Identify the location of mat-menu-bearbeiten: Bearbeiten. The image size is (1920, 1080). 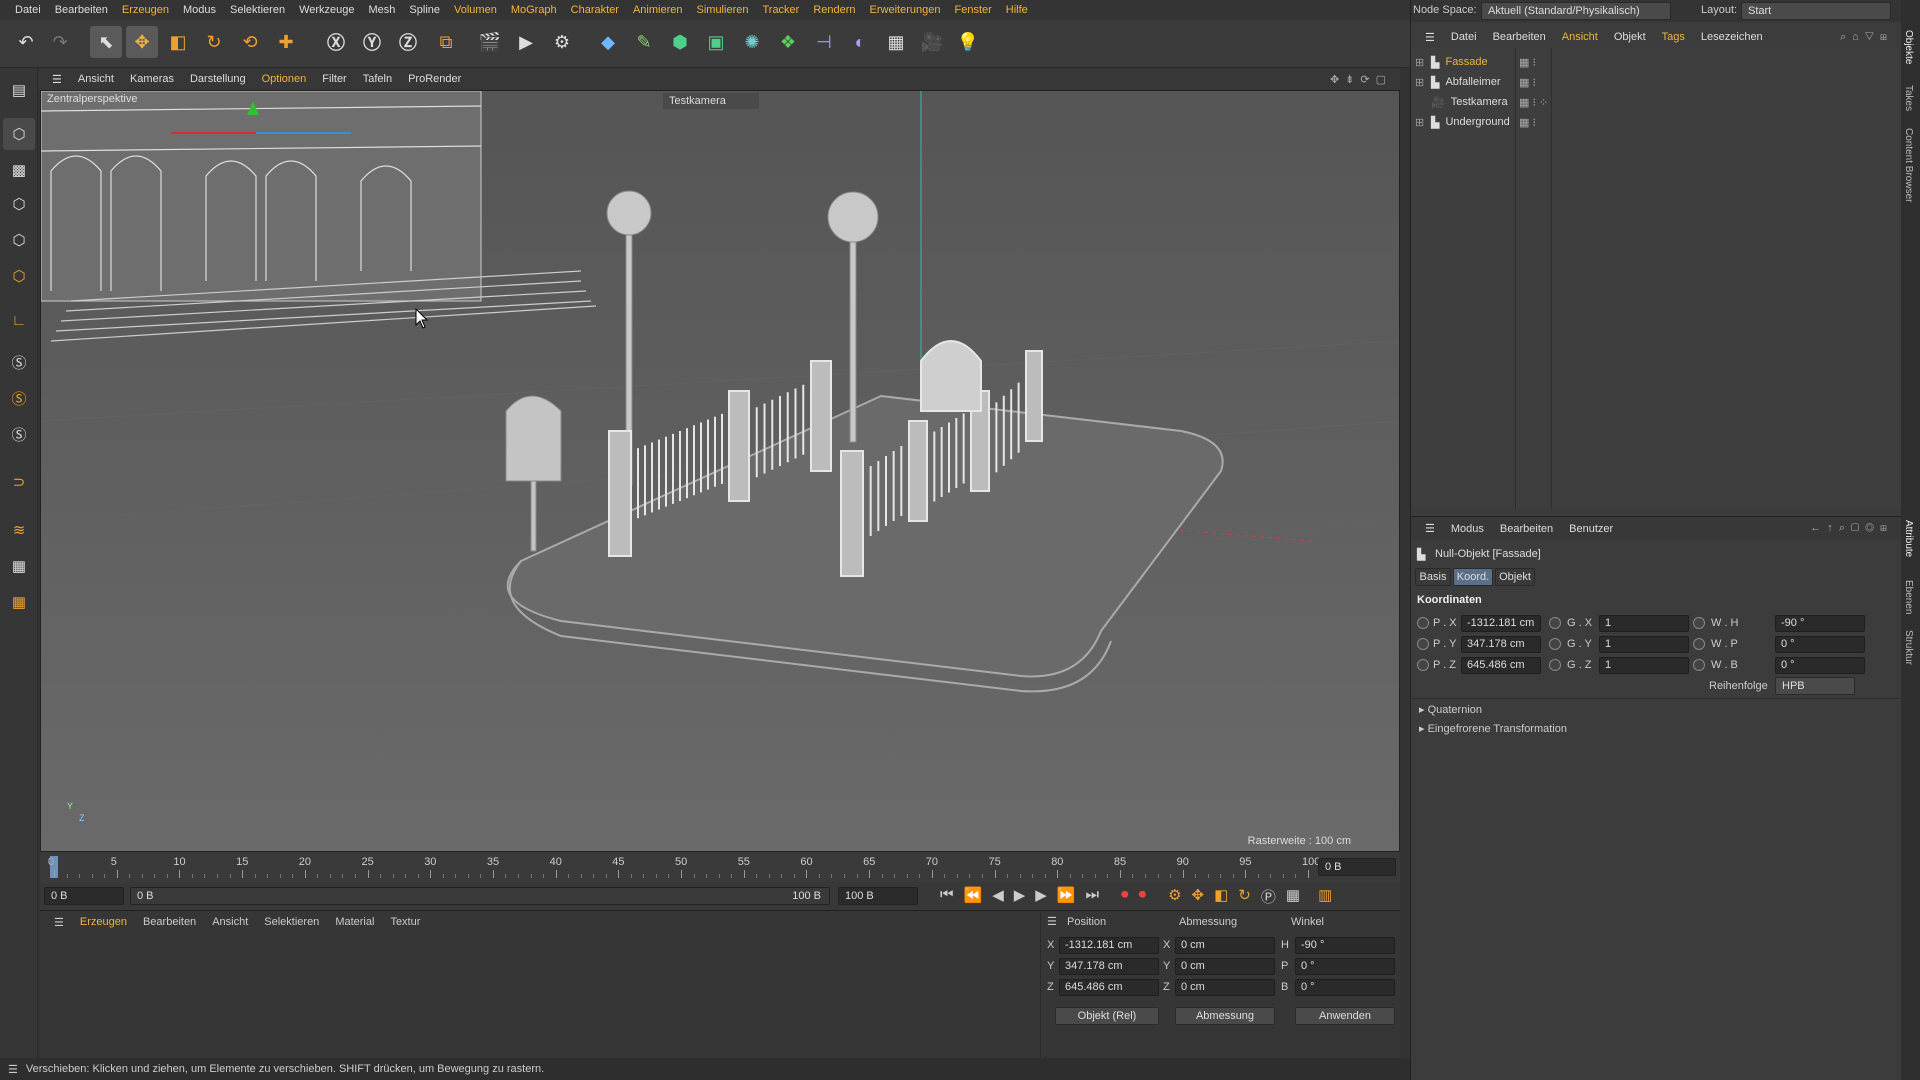
(169, 922).